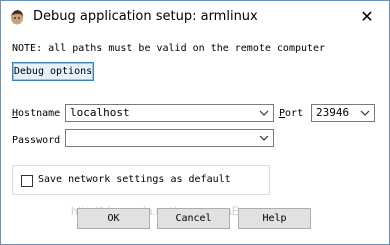 This screenshot has height=245, width=390. Describe the element at coordinates (36, 140) in the screenshot. I see `password-label: Password` at that location.